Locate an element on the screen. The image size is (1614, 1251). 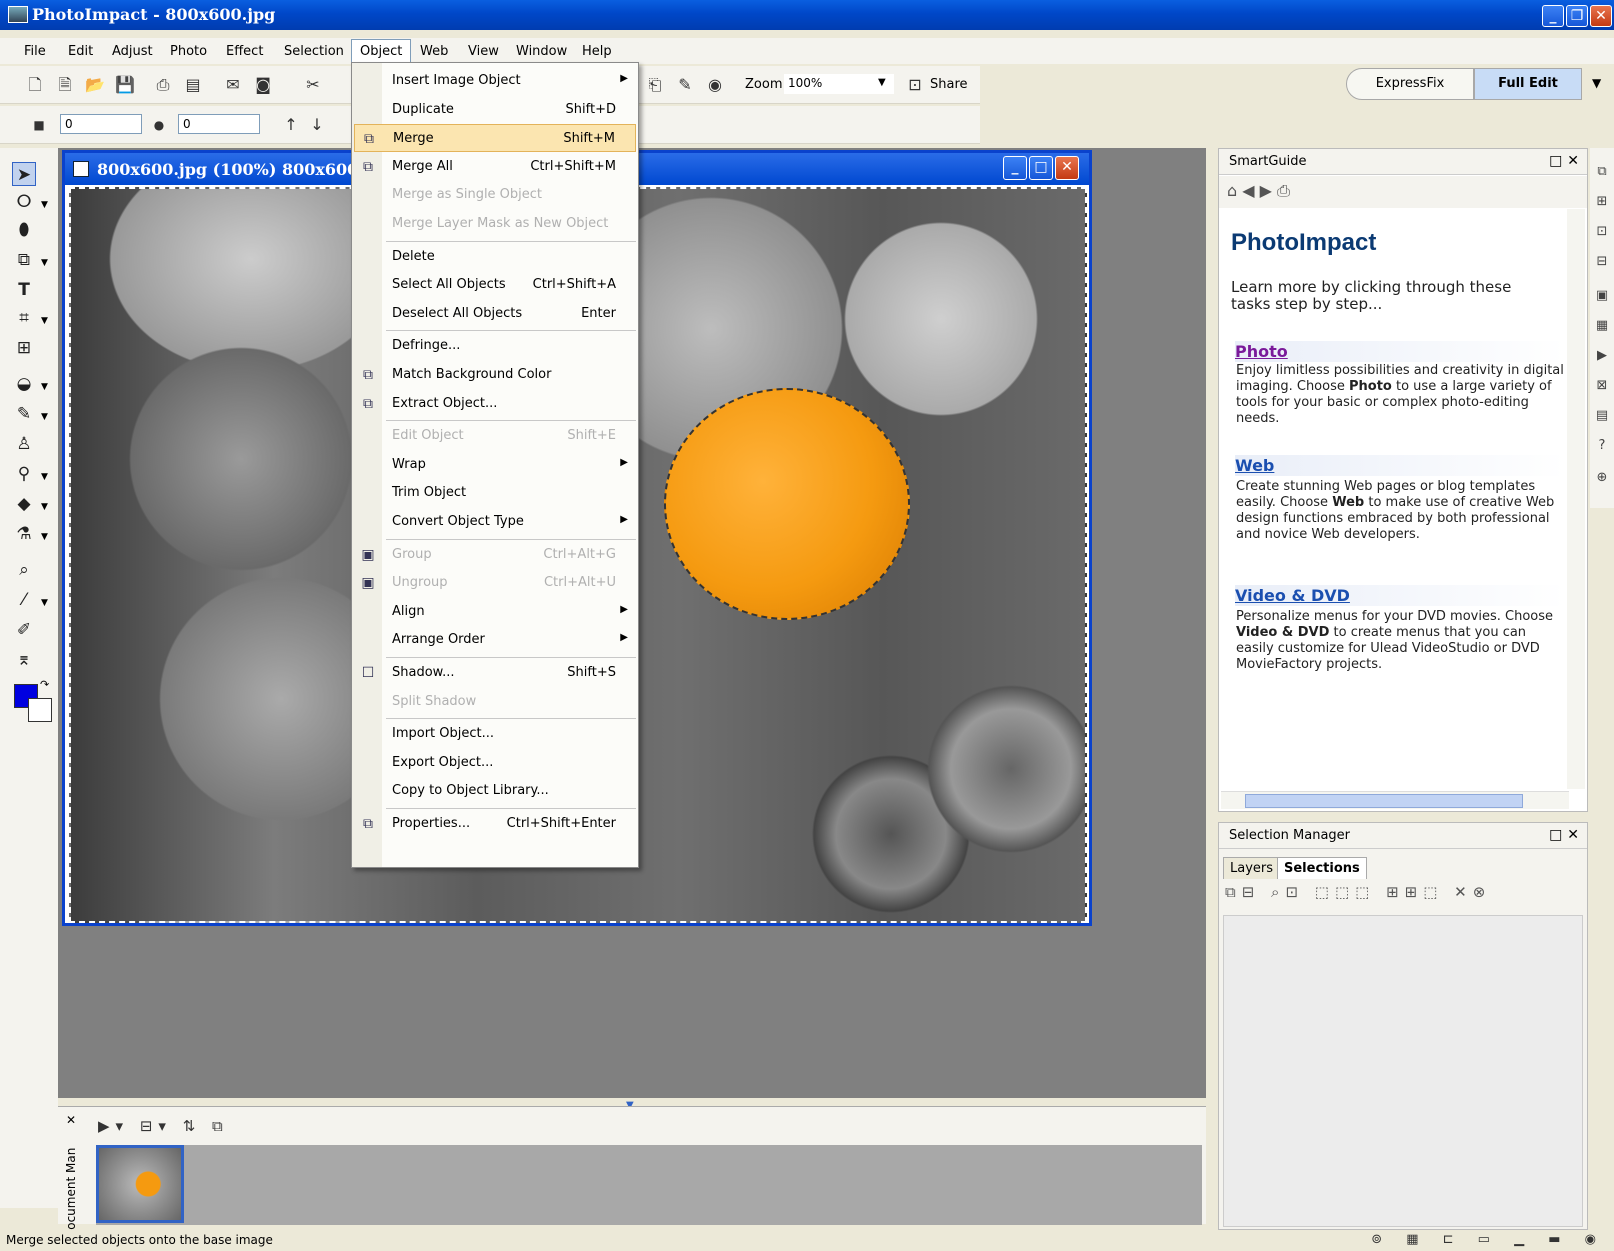
menu-item-arrange-order: Arrange Order ▶ is located at coordinates (495, 640).